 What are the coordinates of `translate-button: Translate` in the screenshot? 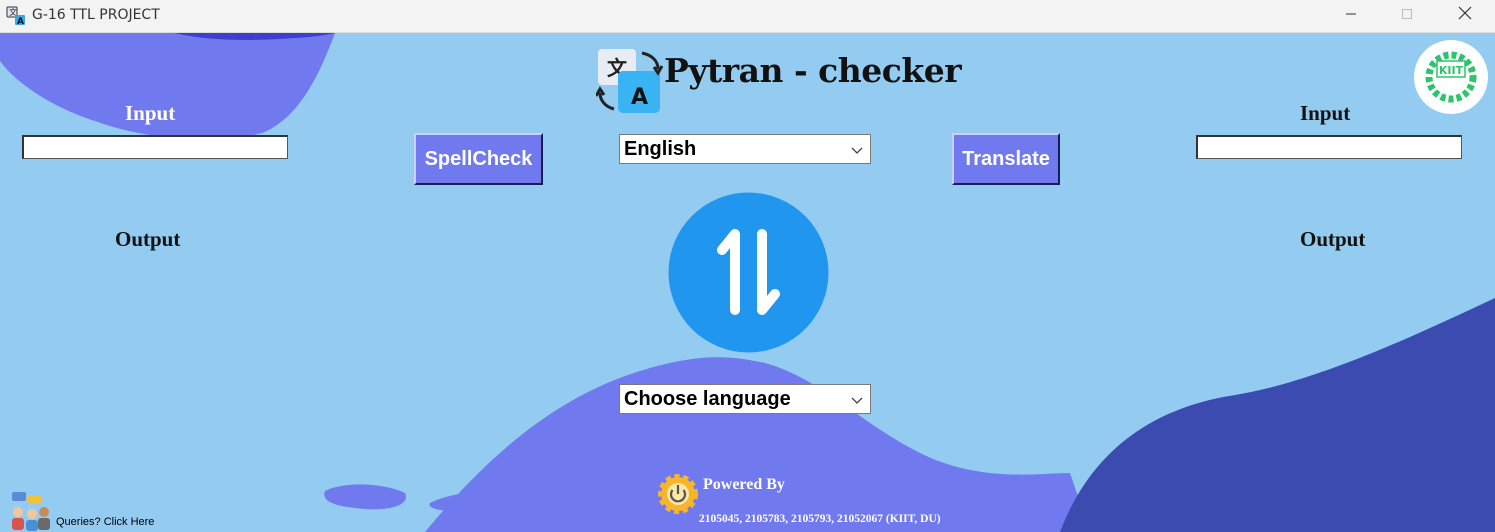 It's located at (1006, 159).